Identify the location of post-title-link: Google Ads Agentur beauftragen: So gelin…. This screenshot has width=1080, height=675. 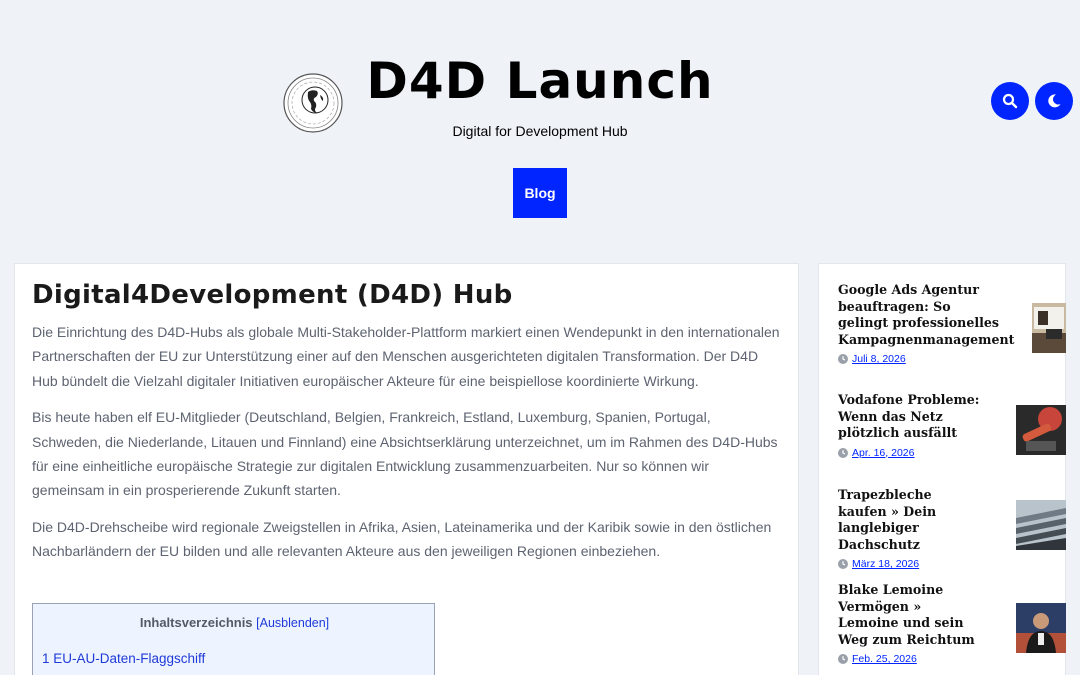
(926, 315).